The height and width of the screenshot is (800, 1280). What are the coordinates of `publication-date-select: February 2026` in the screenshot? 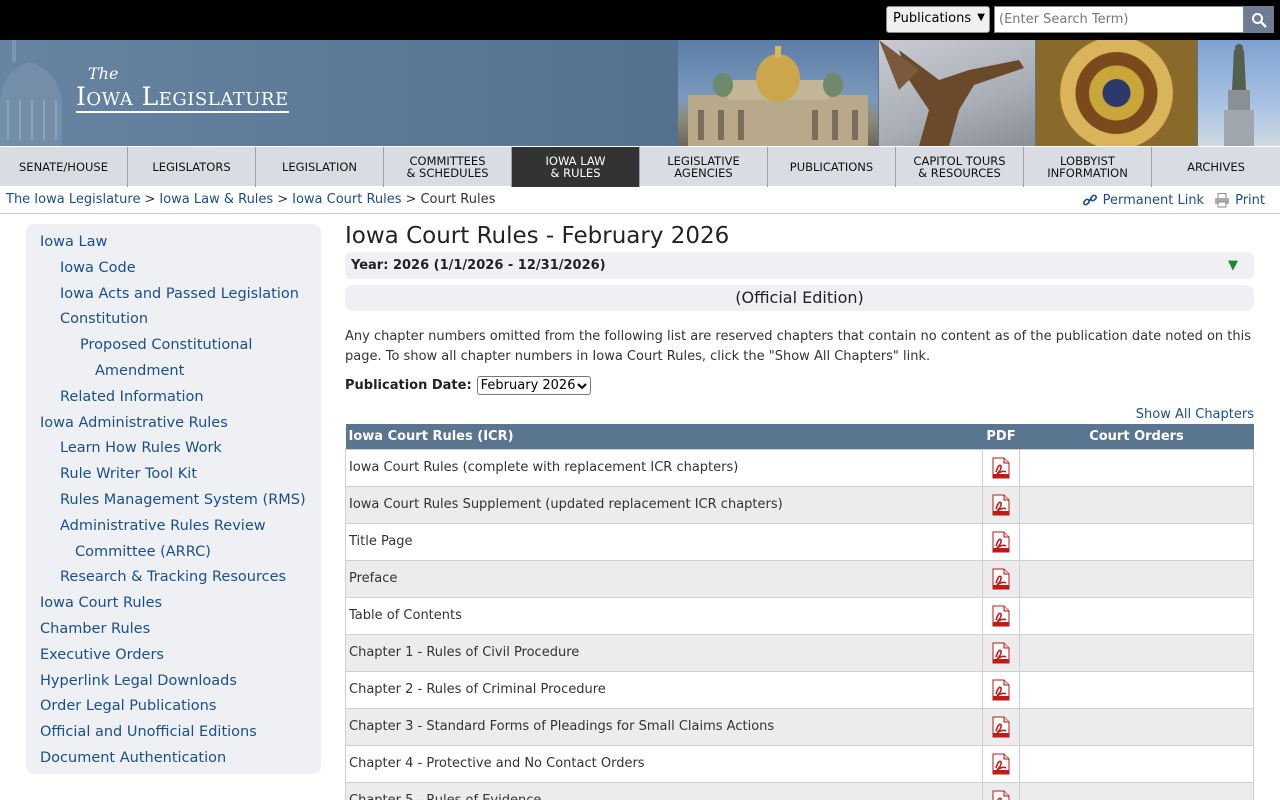 It's located at (534, 385).